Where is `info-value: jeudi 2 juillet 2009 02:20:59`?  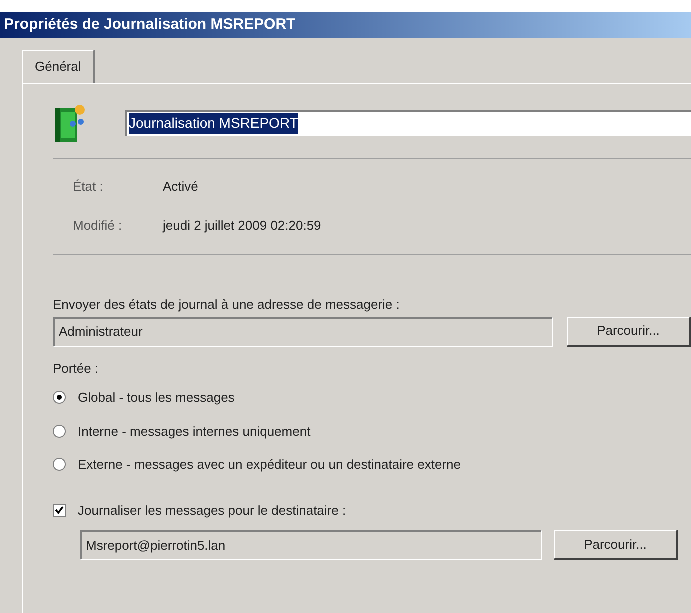
info-value: jeudi 2 juillet 2009 02:20:59 is located at coordinates (242, 226).